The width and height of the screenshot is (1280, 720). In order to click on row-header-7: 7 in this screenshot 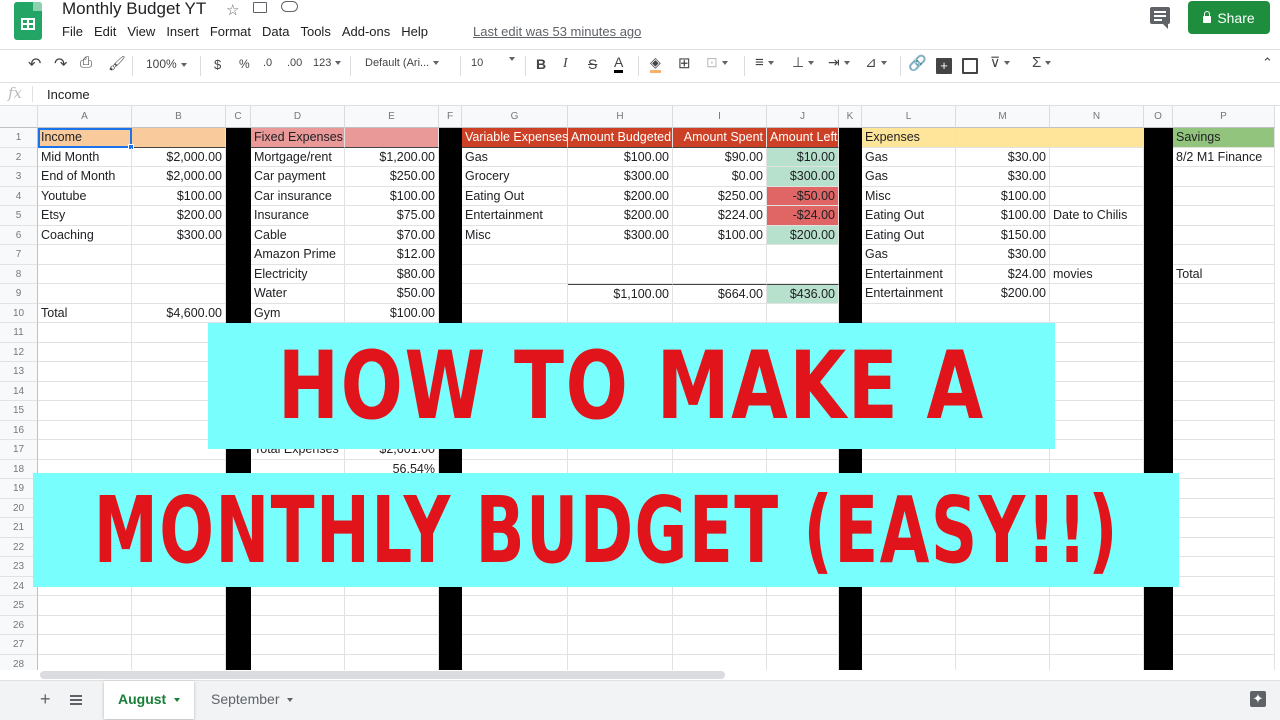, I will do `click(19, 255)`.